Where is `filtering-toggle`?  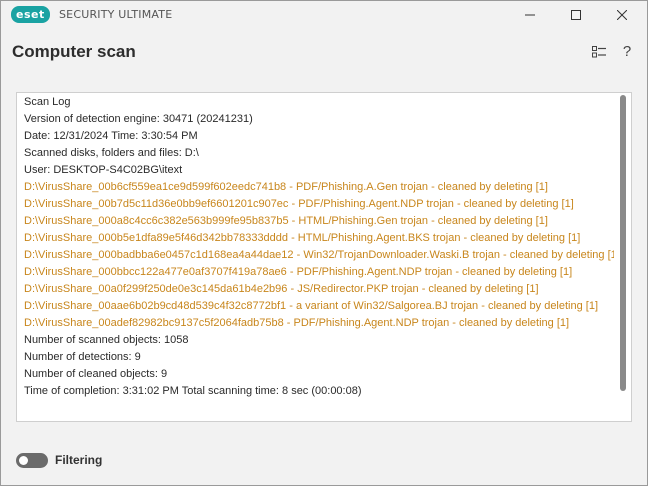 filtering-toggle is located at coordinates (32, 460).